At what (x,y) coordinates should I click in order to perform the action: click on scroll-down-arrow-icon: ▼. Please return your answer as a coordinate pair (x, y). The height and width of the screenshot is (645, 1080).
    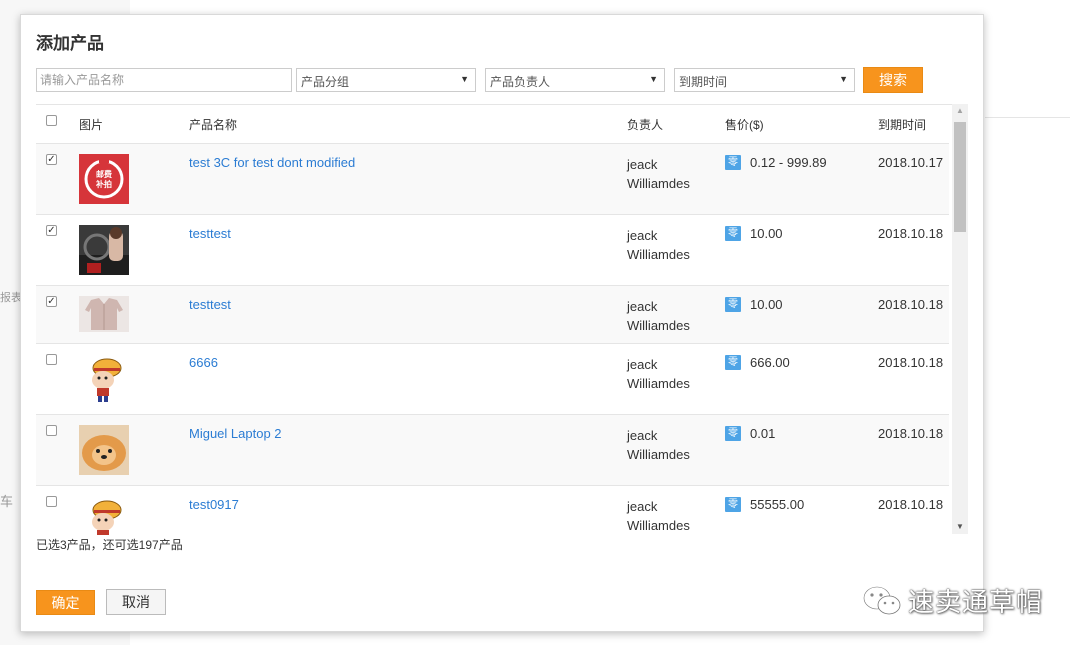
    Looking at the image, I should click on (960, 526).